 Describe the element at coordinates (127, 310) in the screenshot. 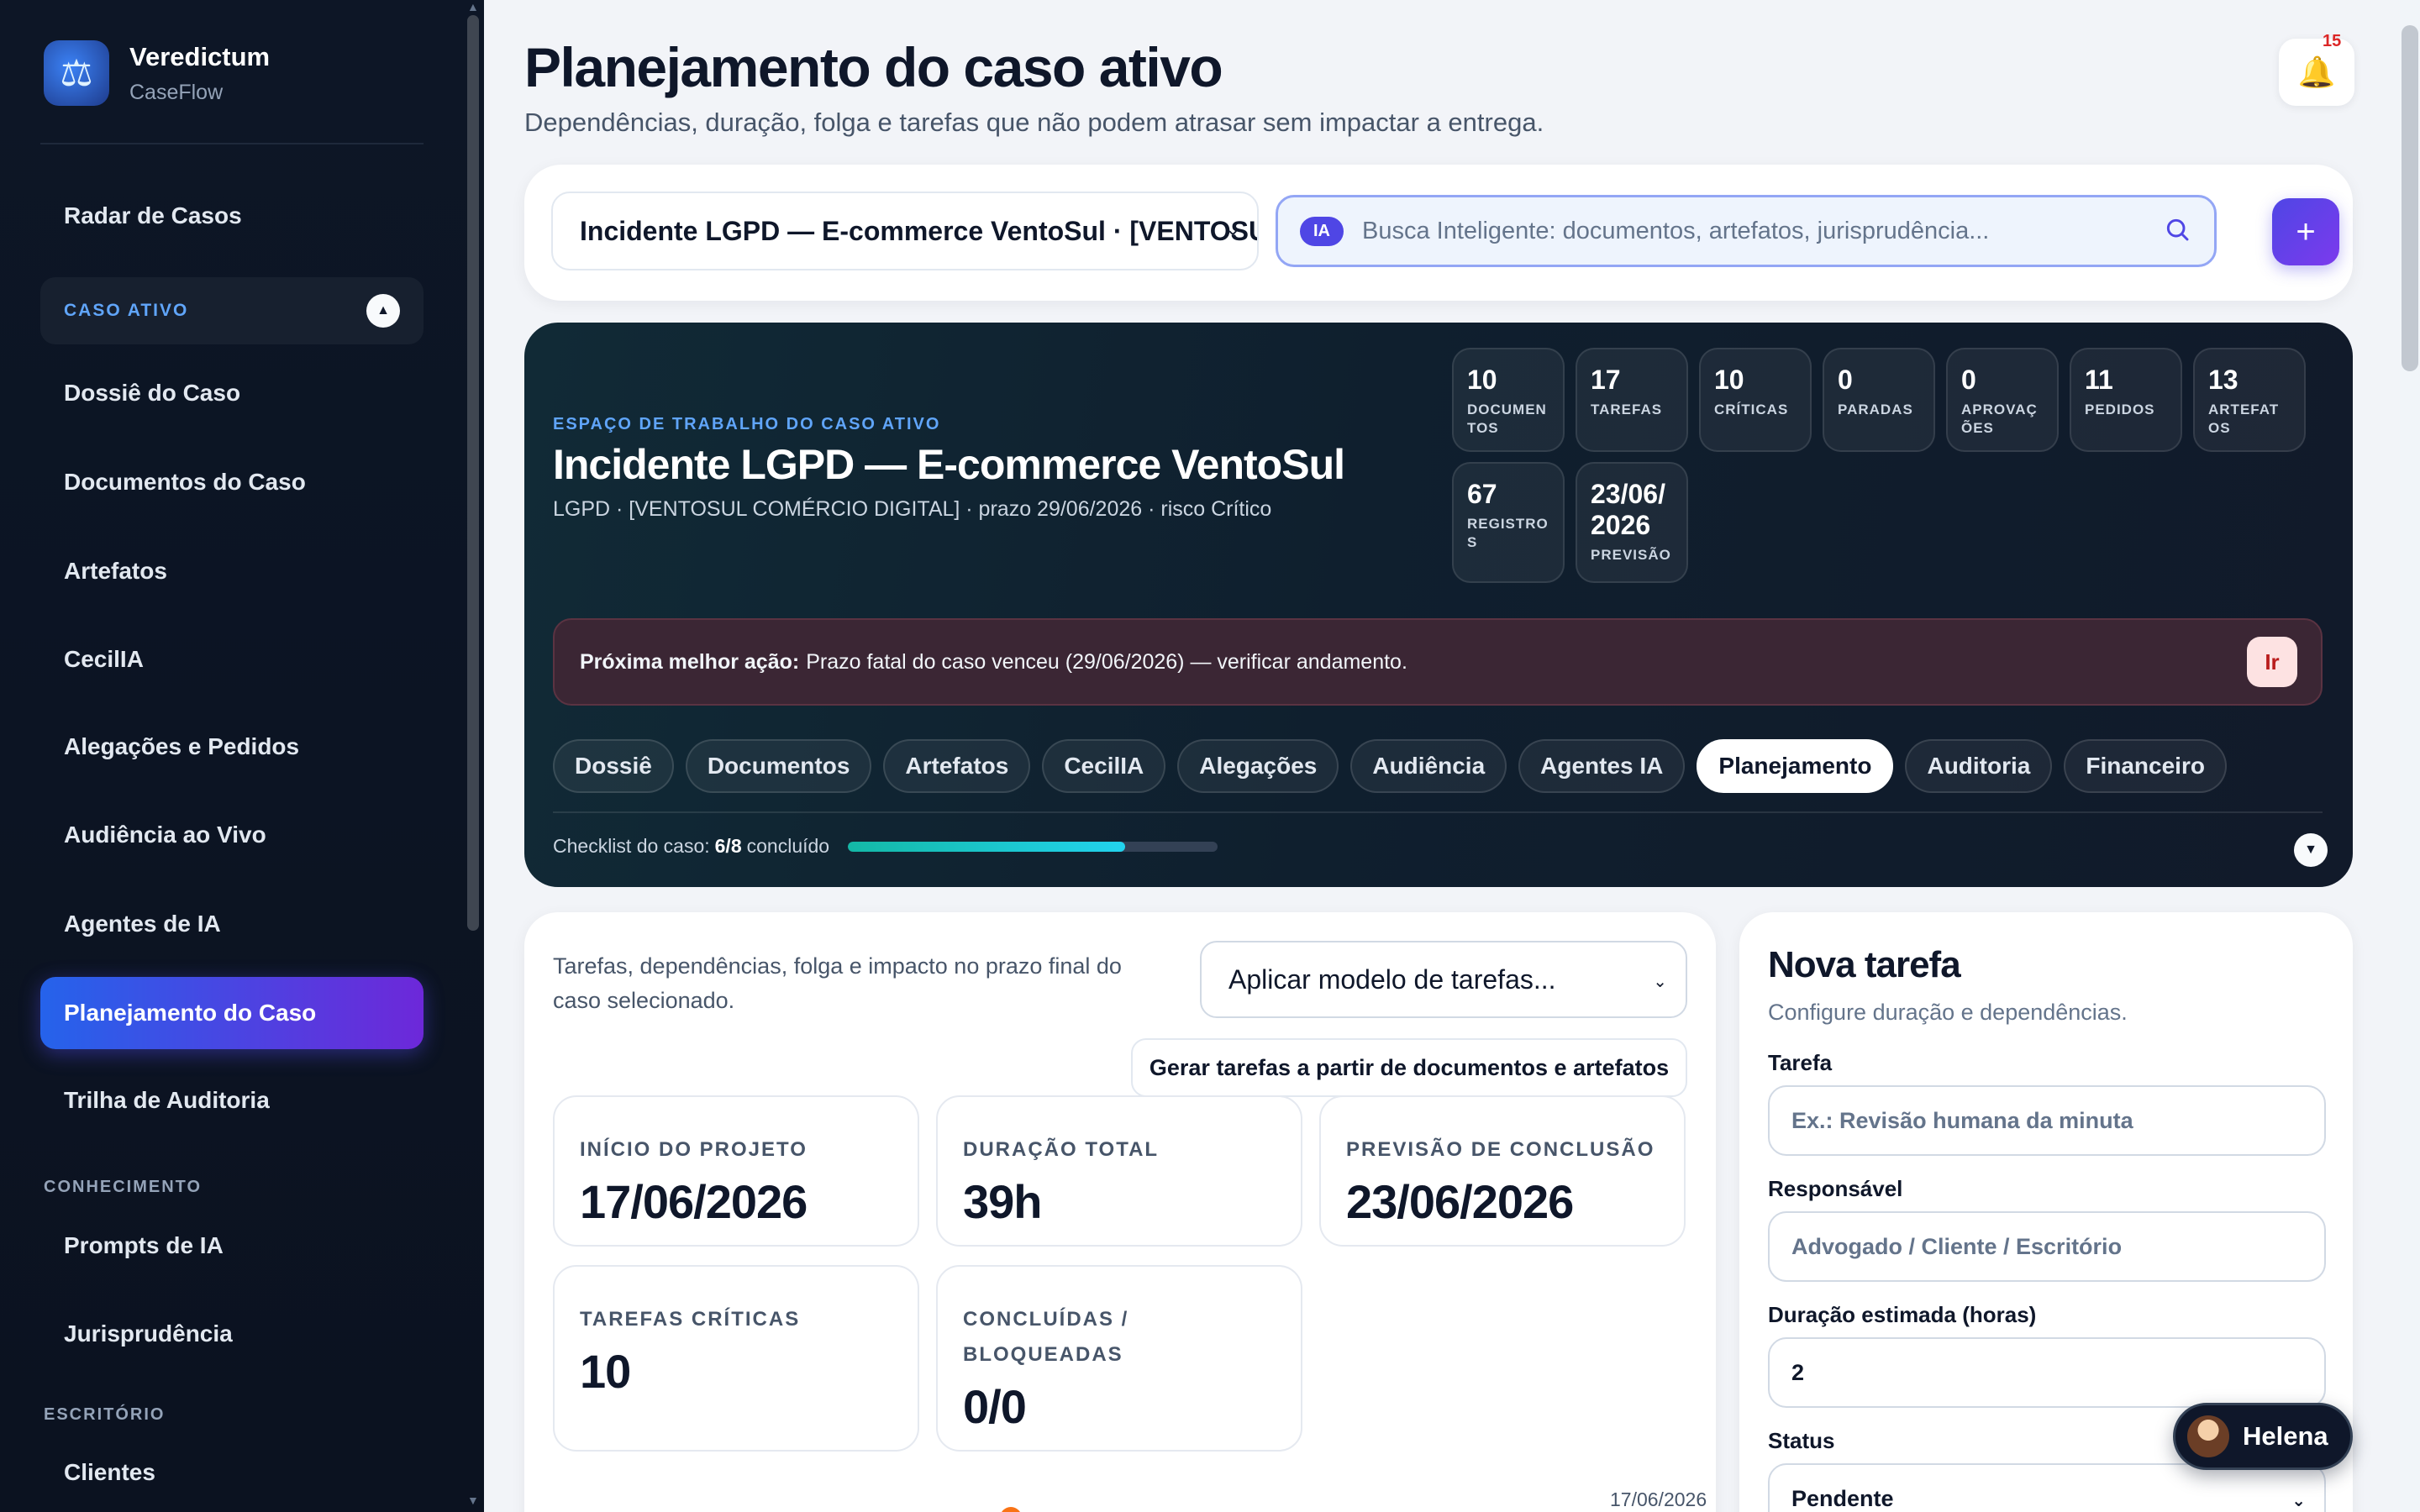

I see `group-label: CASO ATIVO` at that location.